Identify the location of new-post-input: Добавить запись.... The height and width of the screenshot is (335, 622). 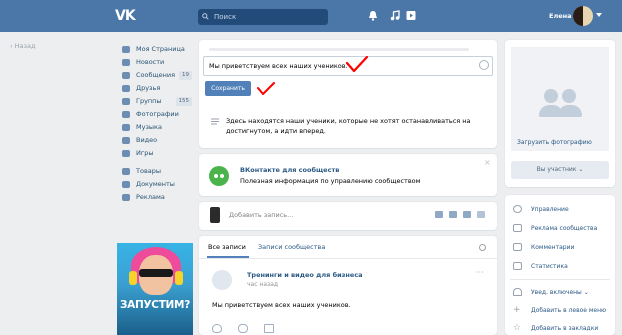
(261, 215).